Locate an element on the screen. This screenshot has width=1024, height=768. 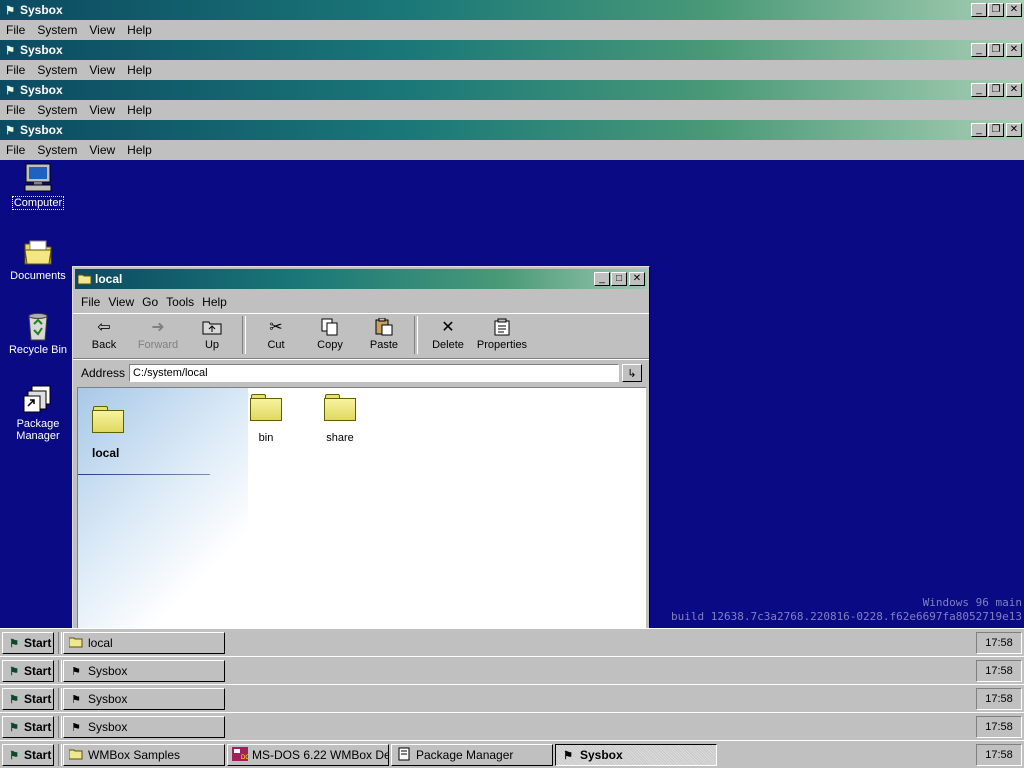
up-button: Up is located at coordinates (212, 332).